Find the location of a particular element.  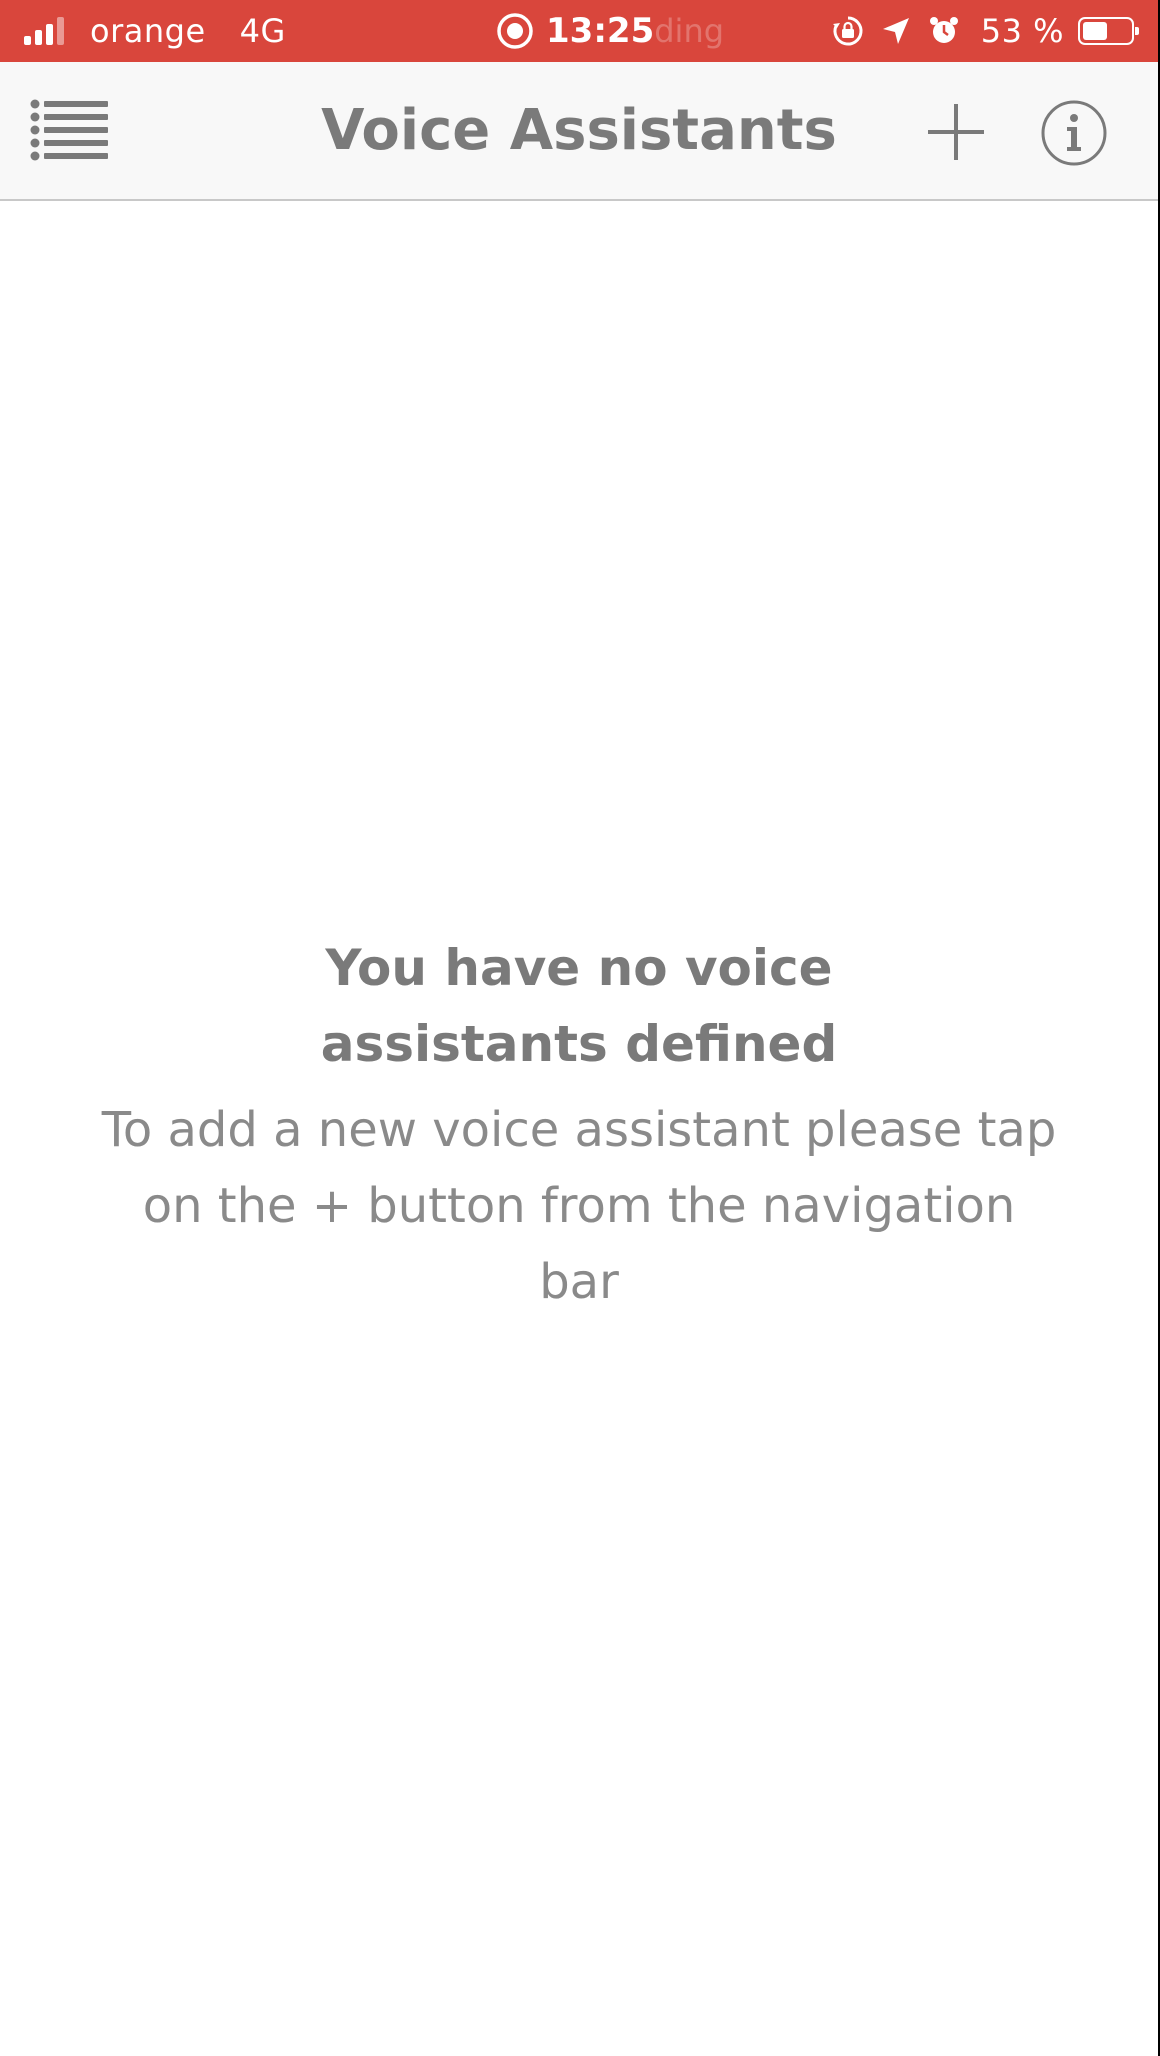

empty-state-title: You have no voice assistants defined is located at coordinates (579, 1006).